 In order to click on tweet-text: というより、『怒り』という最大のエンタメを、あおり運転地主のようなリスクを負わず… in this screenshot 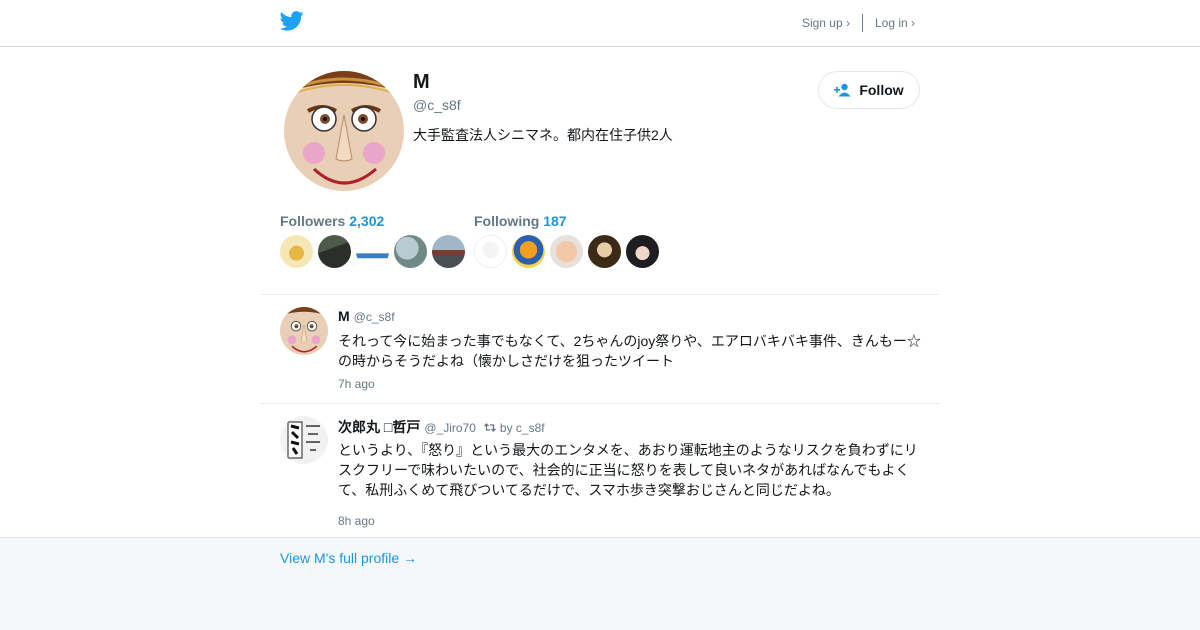, I will do `click(628, 470)`.